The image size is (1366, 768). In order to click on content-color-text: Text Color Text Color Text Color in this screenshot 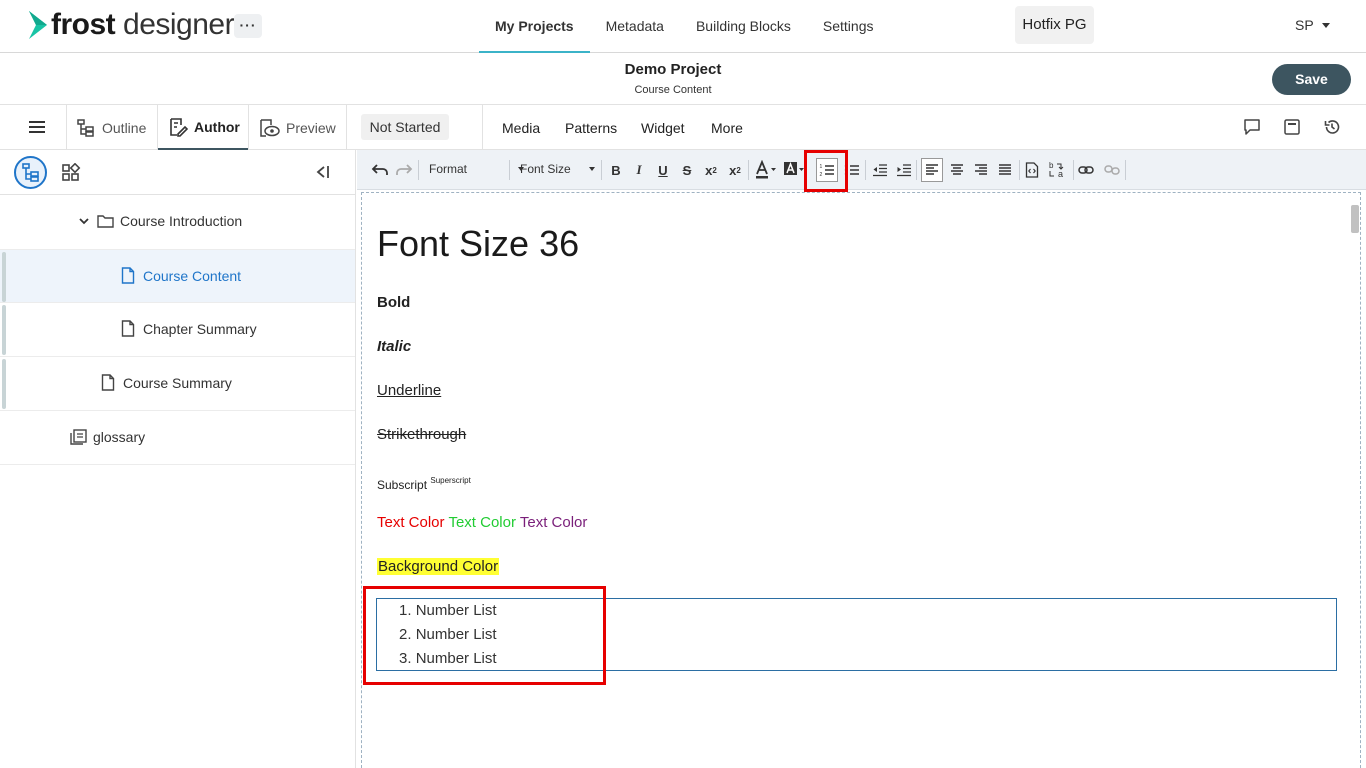, I will do `click(482, 522)`.